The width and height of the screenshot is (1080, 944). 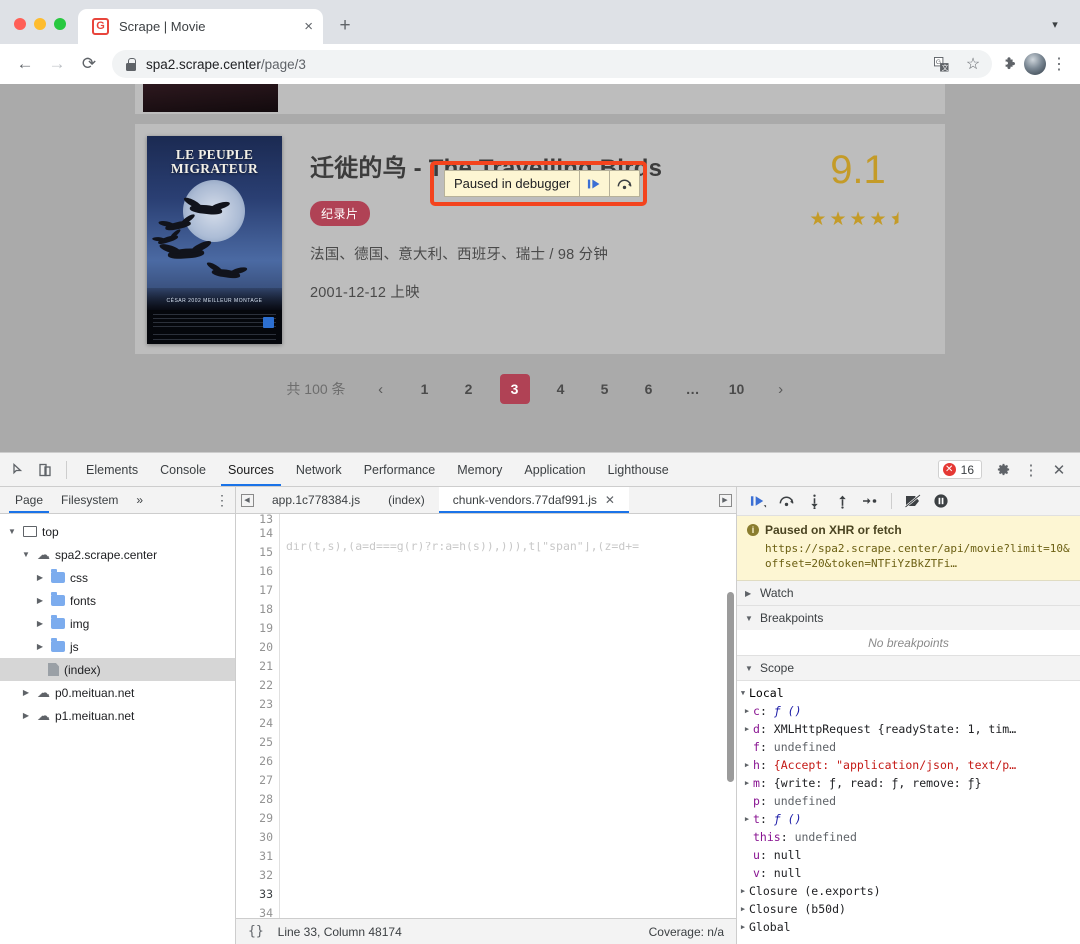 I want to click on resume-icon, so click(x=758, y=501).